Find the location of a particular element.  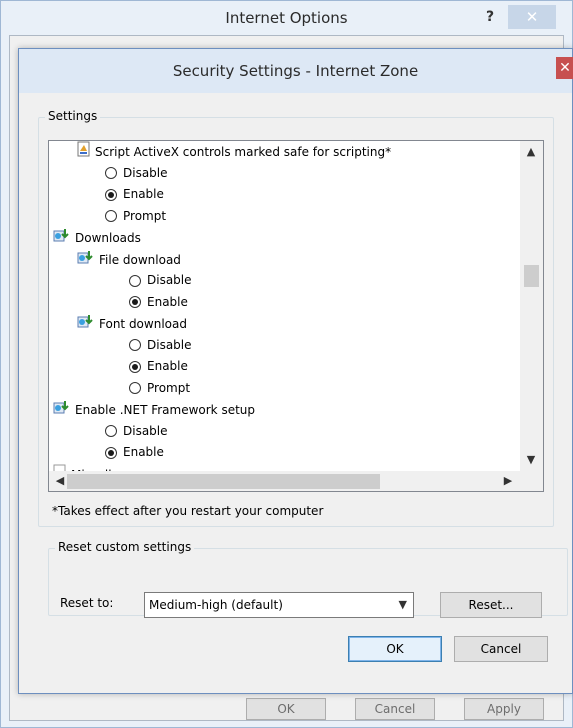

close-button: ✕ is located at coordinates (532, 17).